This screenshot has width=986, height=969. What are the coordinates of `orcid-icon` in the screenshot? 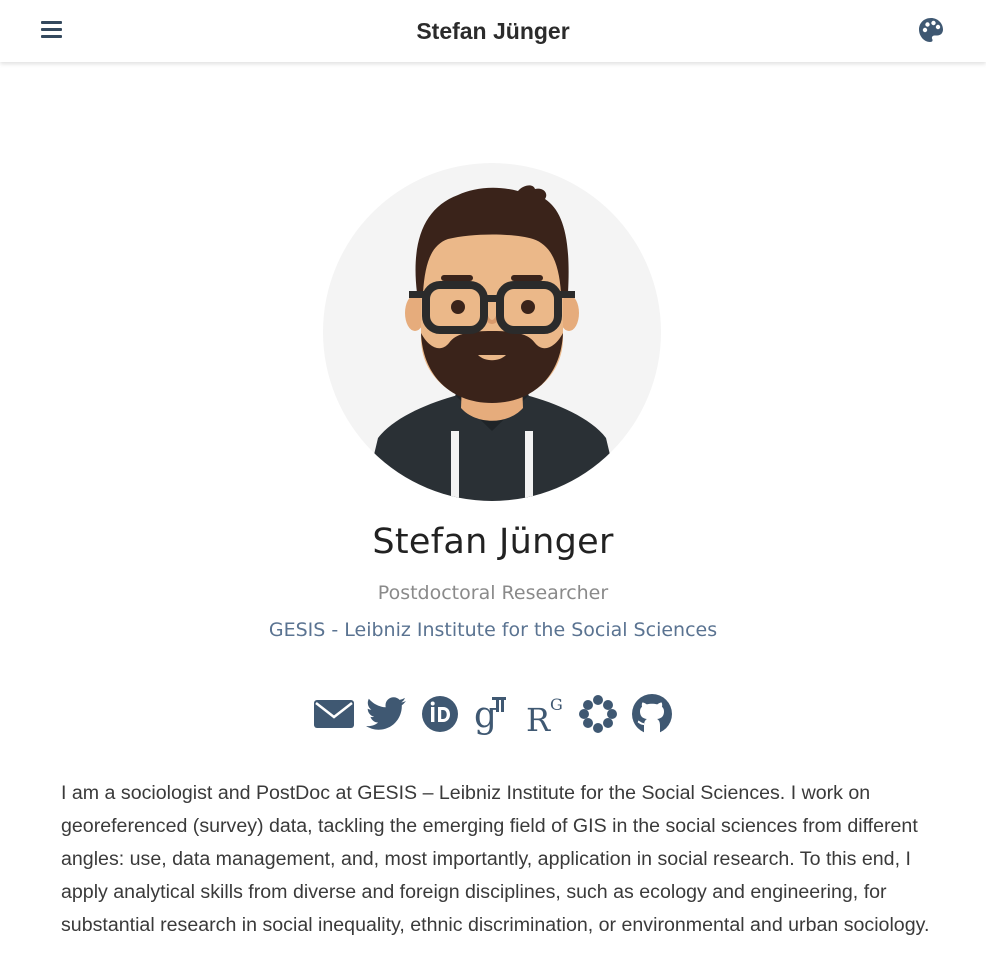 It's located at (440, 714).